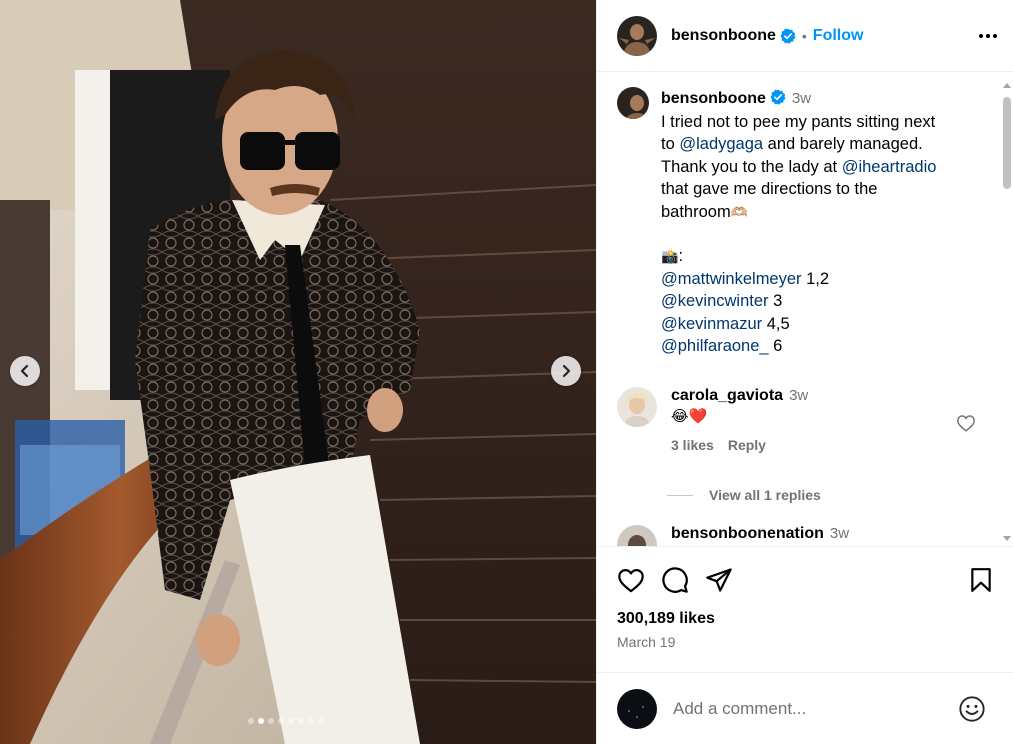 Image resolution: width=1013 pixels, height=744 pixels. Describe the element at coordinates (769, 189) in the screenshot. I see `caption-line: that gave me directions to the` at that location.